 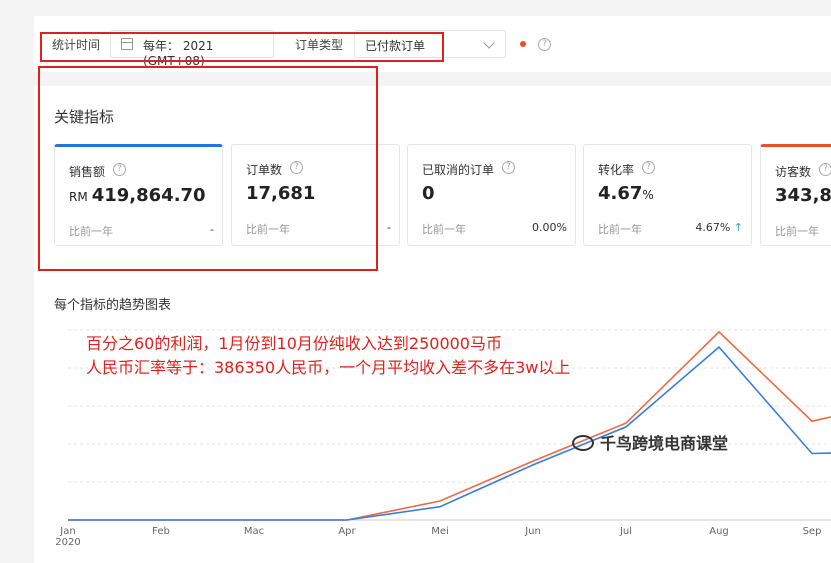 I want to click on x-tick-label: Jul, so click(x=625, y=531).